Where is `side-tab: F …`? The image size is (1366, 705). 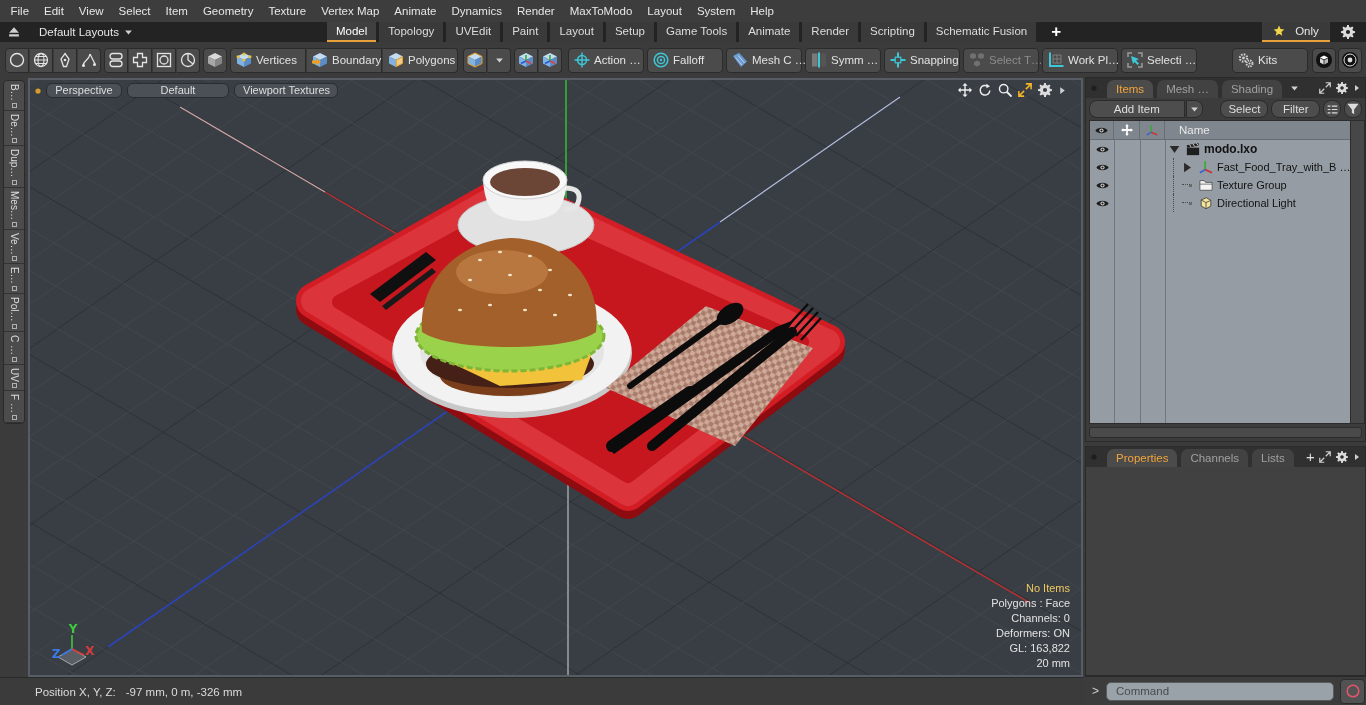 side-tab: F … is located at coordinates (14, 407).